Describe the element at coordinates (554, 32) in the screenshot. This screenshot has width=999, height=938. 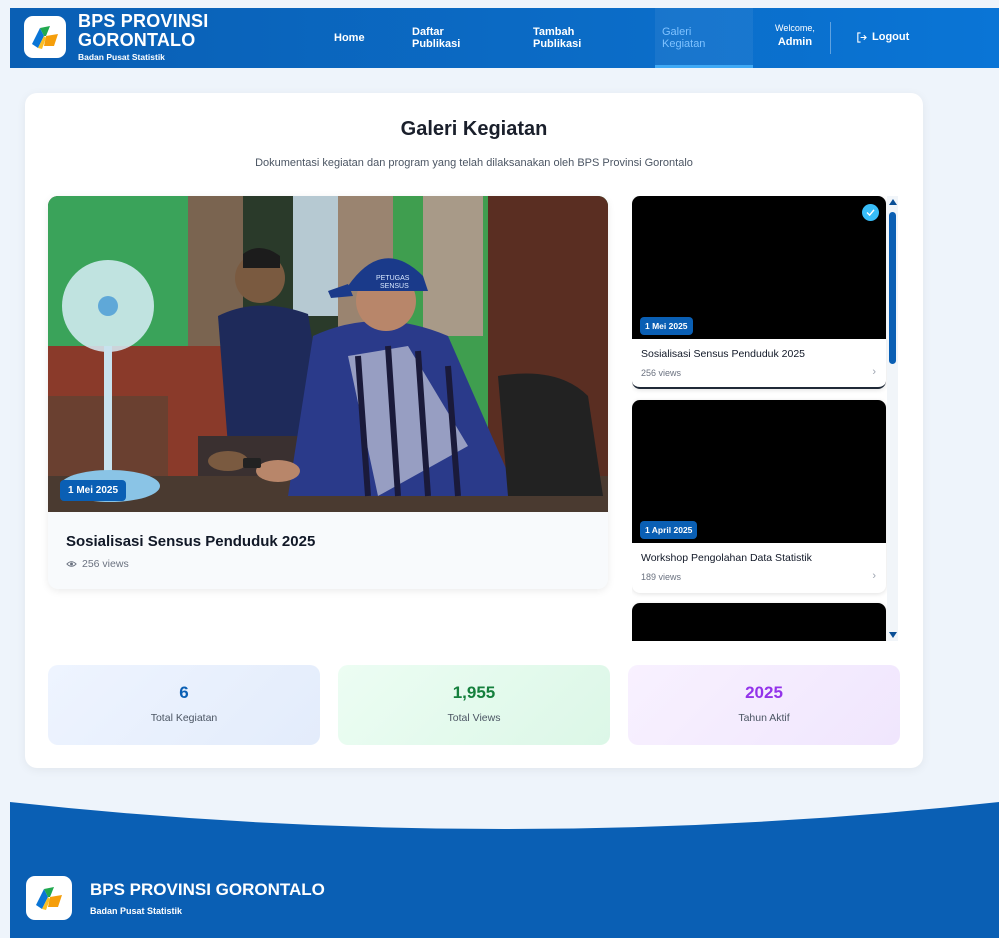
I see `nav-tambah-label-1: Tambah` at that location.